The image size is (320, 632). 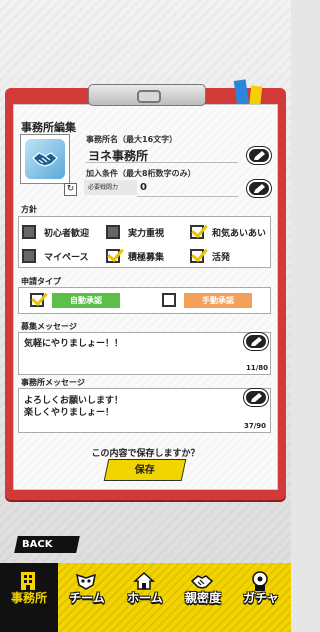 I want to click on checkbox-beginner, so click(x=29, y=232).